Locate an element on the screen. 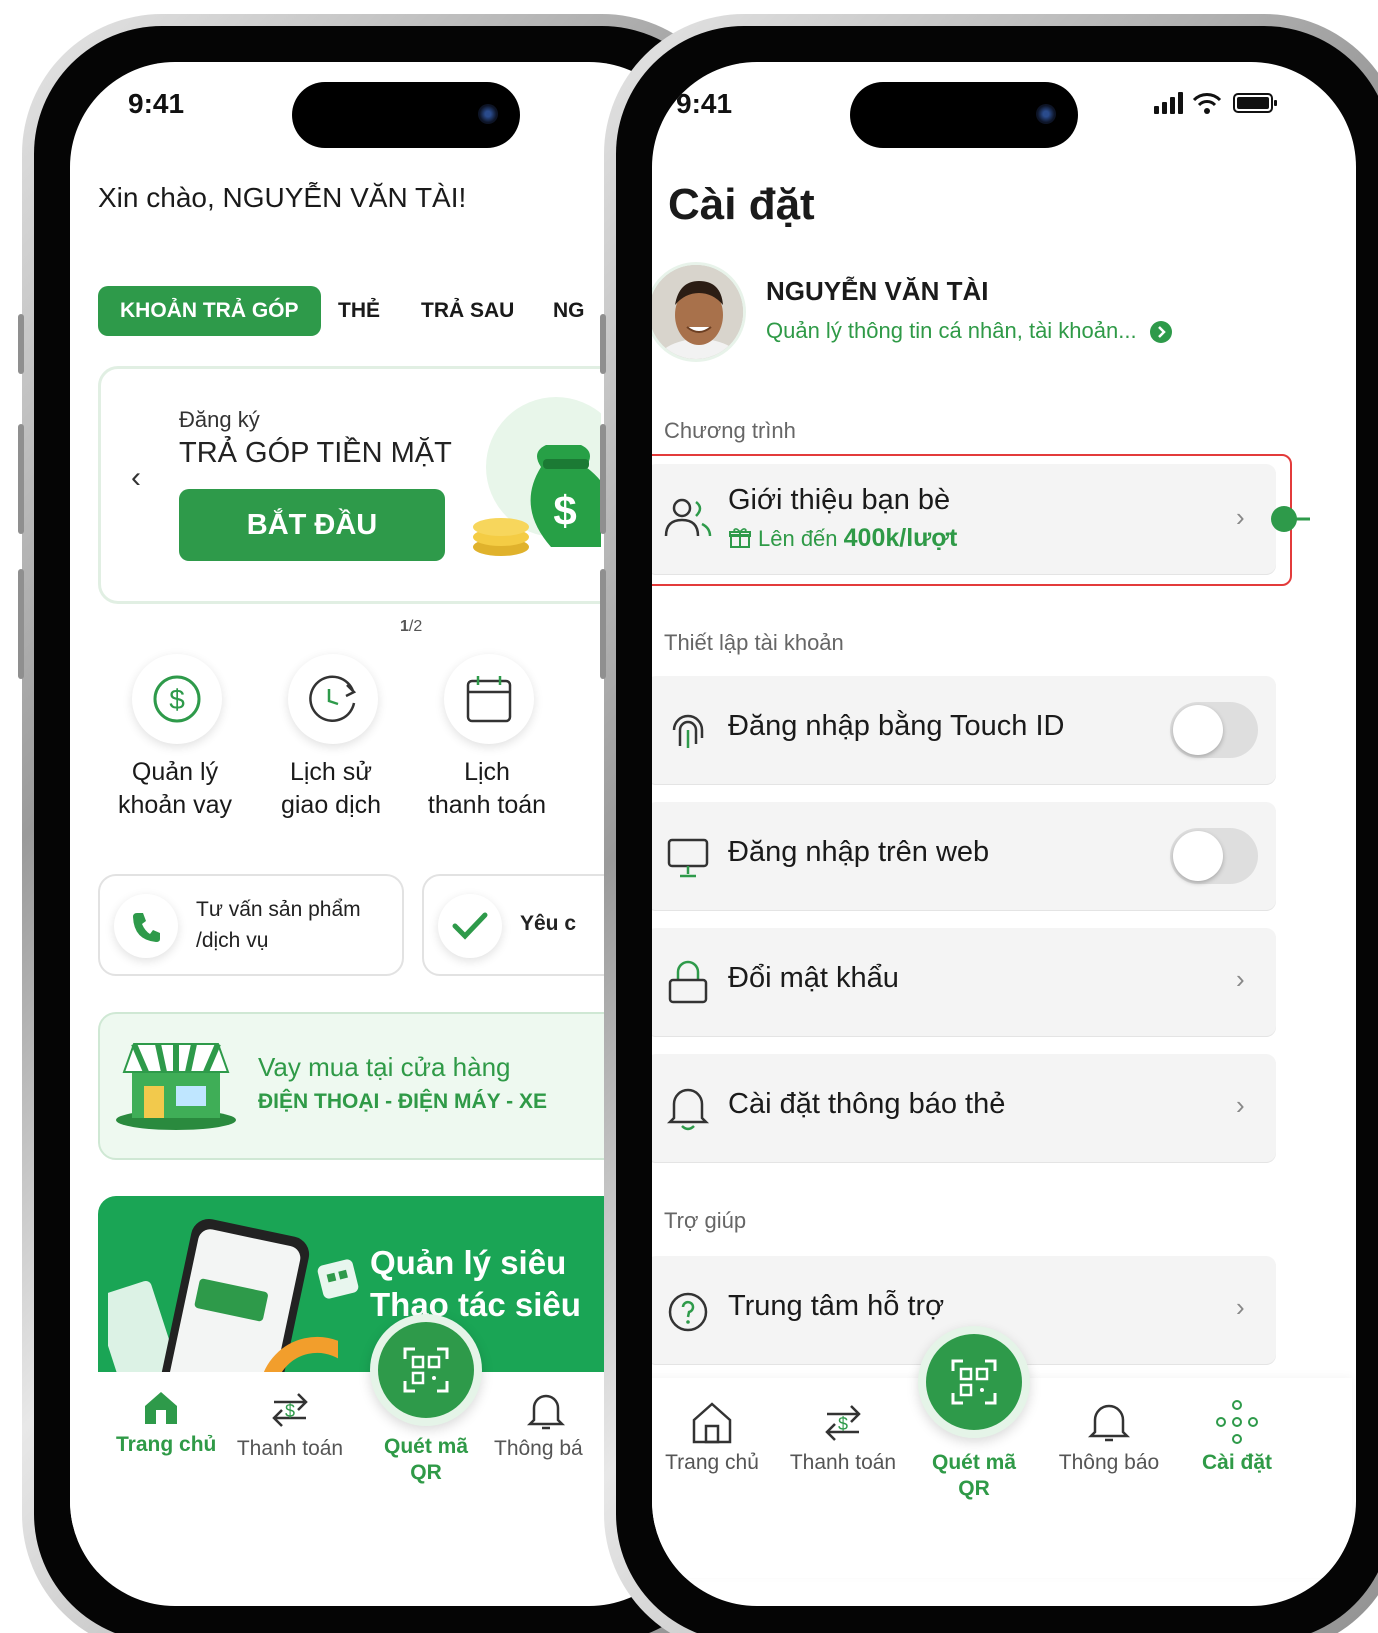  banner-pager: 1/2 is located at coordinates (411, 626).